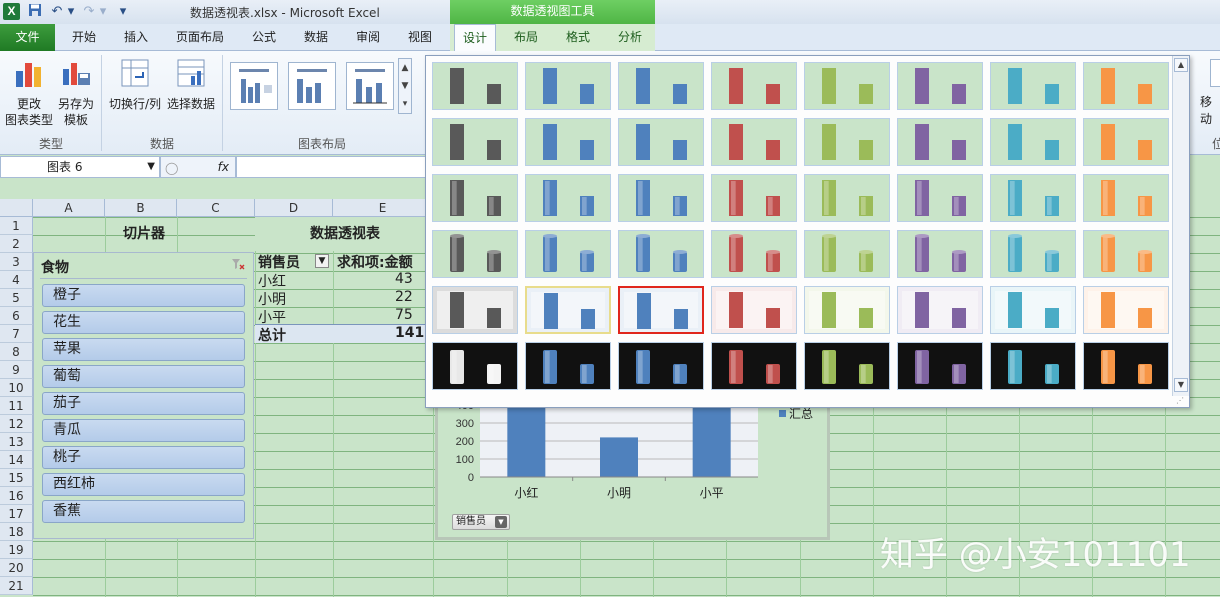 This screenshot has height=597, width=1220. I want to click on undo-dropdown-icon: ▾, so click(71, 12).